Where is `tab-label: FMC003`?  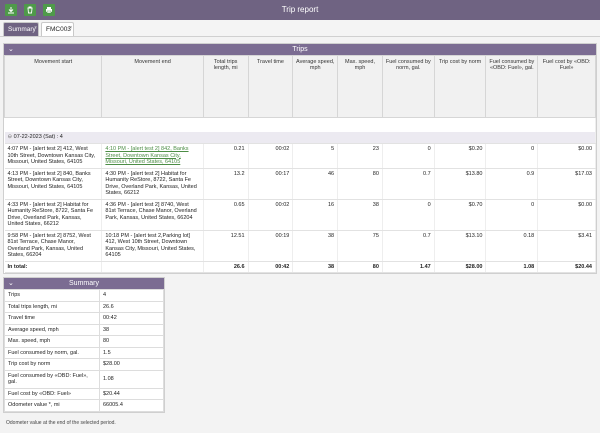
tab-label: FMC003 is located at coordinates (58, 29).